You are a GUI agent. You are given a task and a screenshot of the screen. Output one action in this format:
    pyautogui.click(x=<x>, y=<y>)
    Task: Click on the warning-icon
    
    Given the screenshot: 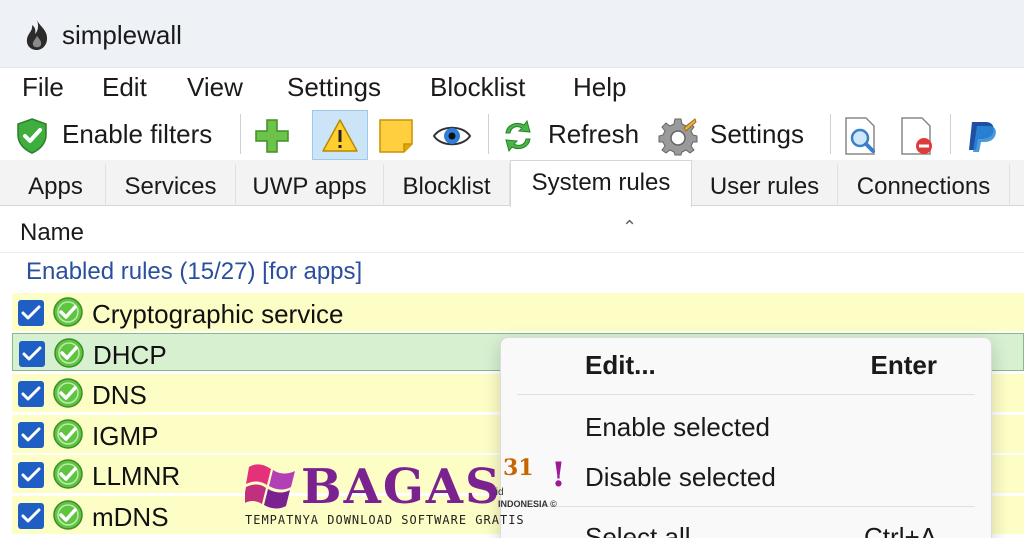 What is the action you would take?
    pyautogui.click(x=340, y=136)
    